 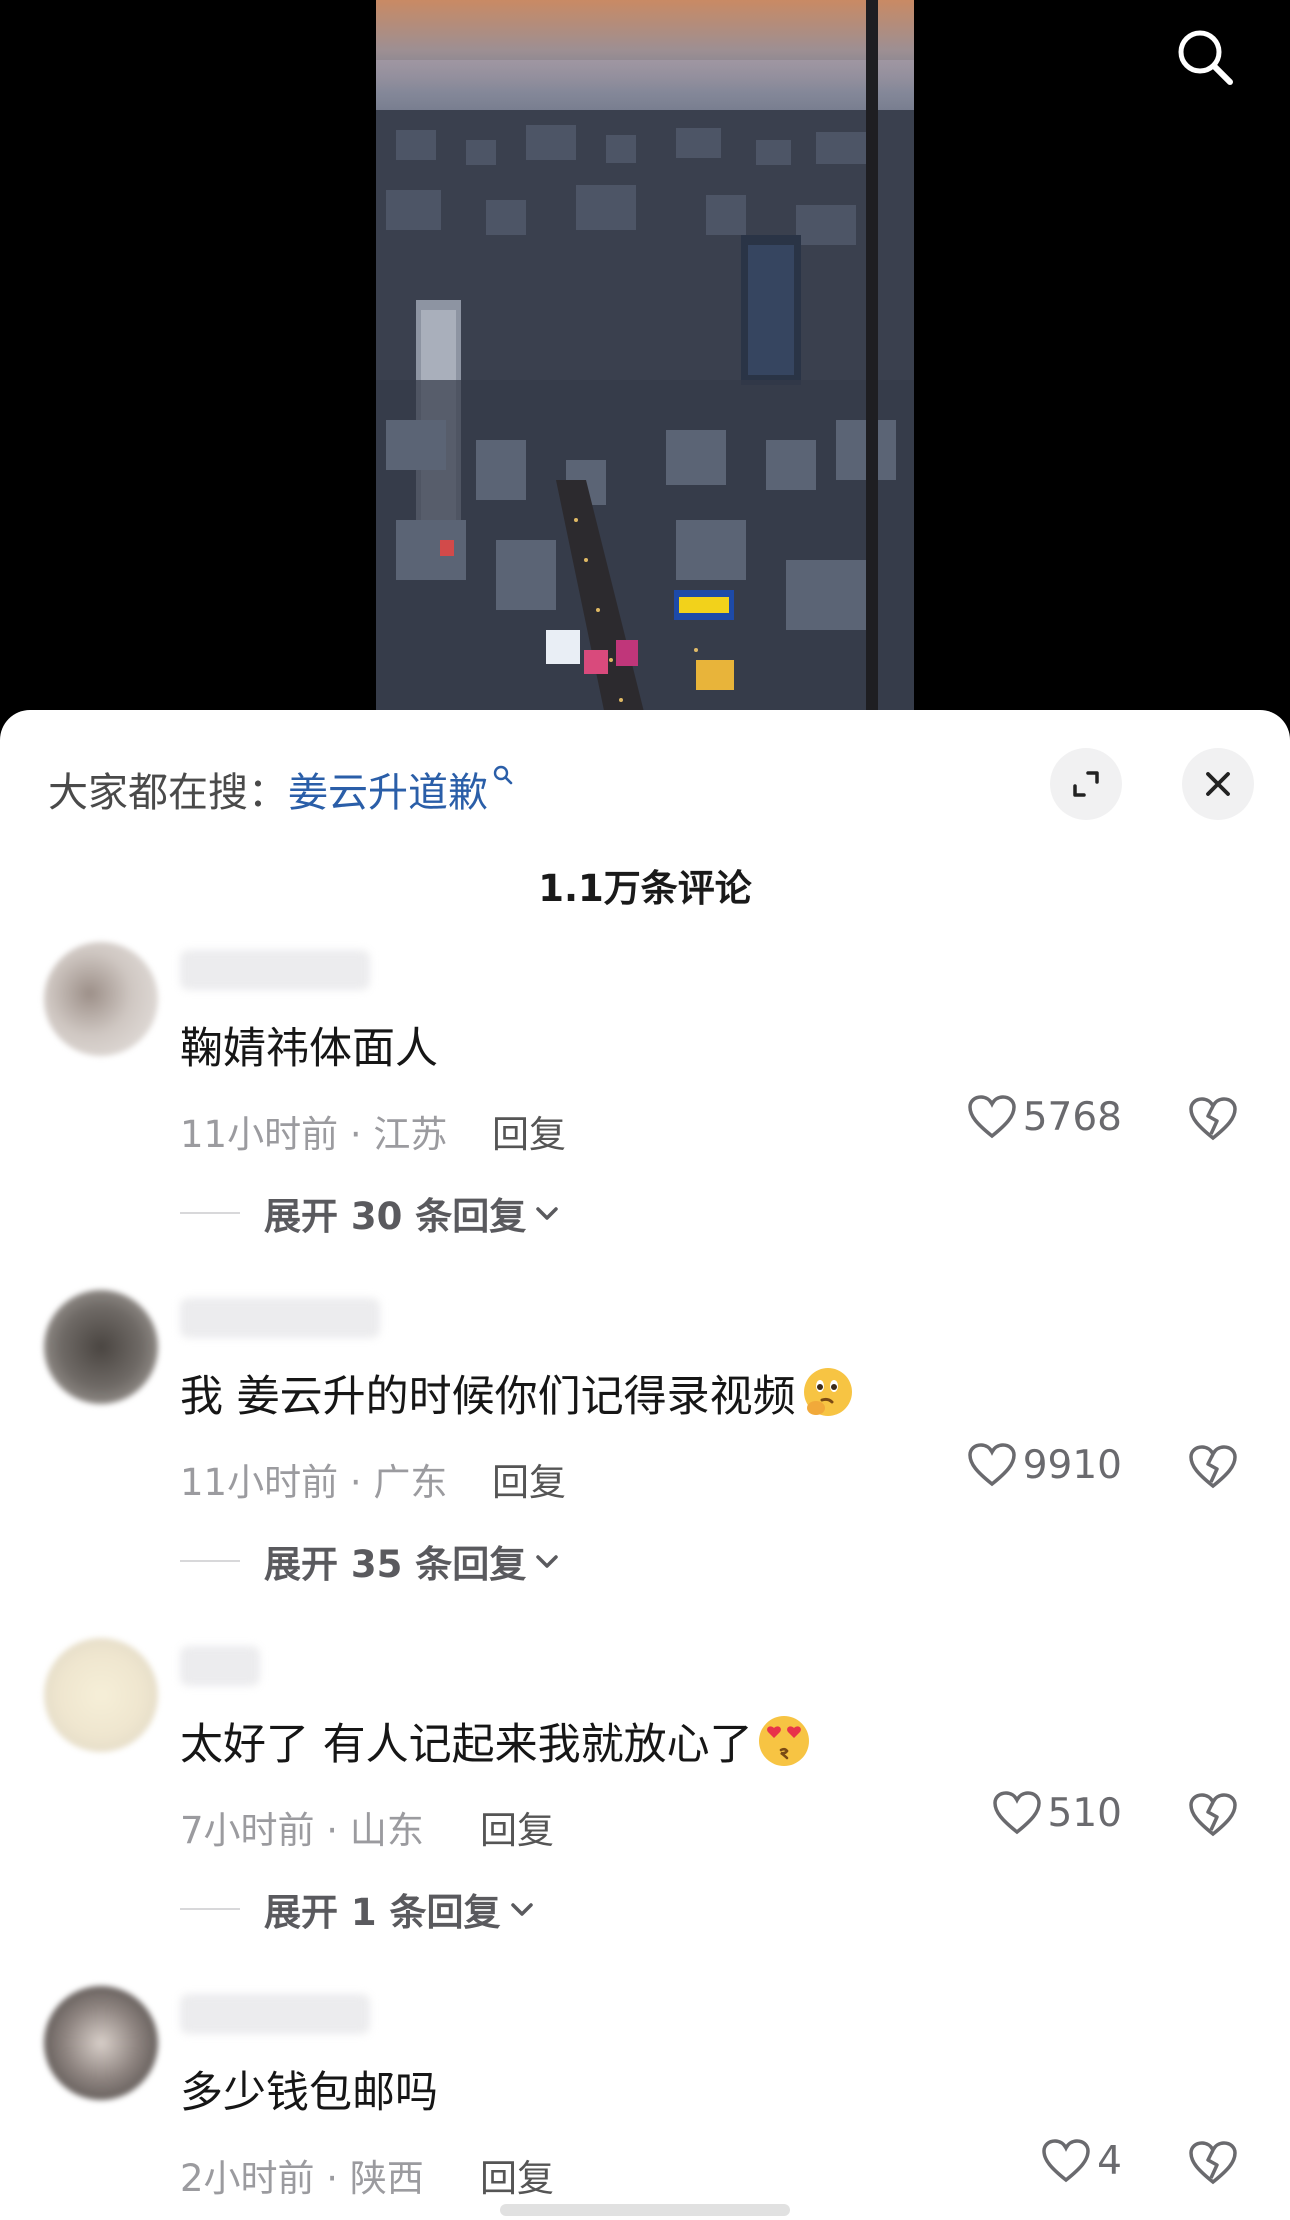 I want to click on fullscreen-button, so click(x=1086, y=784).